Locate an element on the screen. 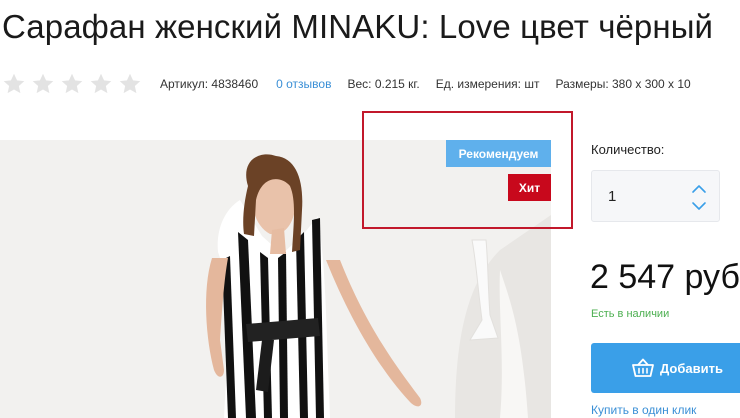 The height and width of the screenshot is (418, 740). unit-of-measure: Ед. измерения: шт is located at coordinates (487, 84).